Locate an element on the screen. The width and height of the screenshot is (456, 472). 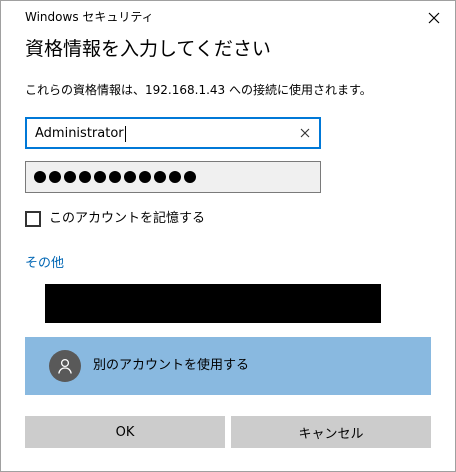
password-mask is located at coordinates (115, 177).